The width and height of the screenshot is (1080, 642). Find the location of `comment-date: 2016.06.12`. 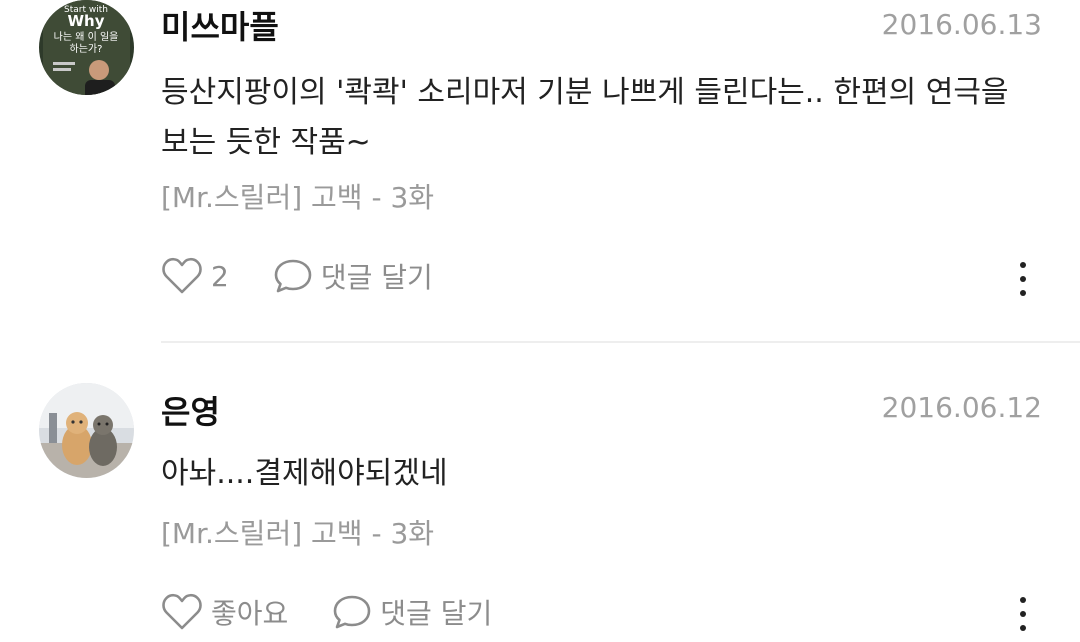

comment-date: 2016.06.12 is located at coordinates (961, 407).